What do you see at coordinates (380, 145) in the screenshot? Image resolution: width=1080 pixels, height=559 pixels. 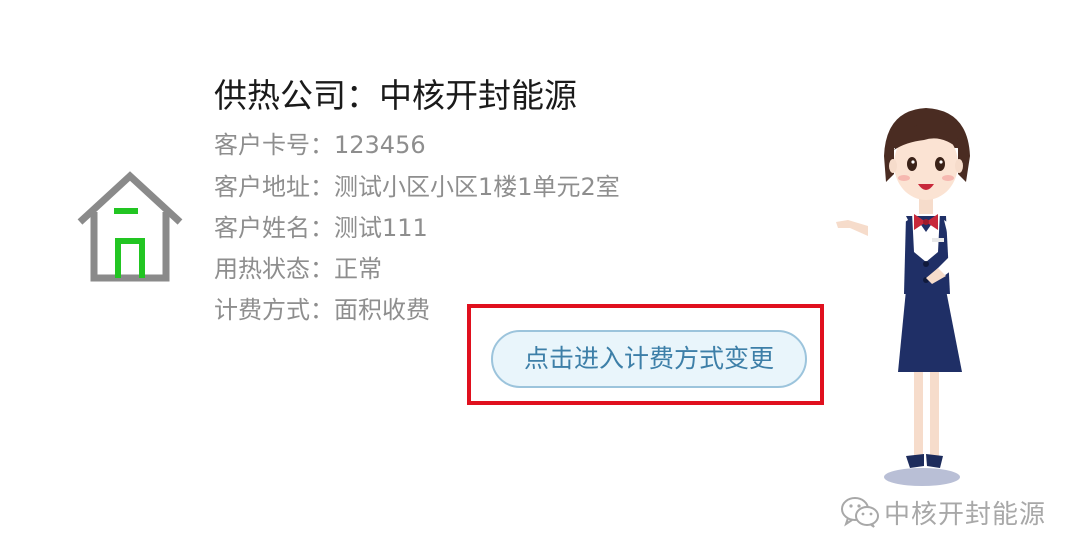 I see `card-number-value: 123456` at bounding box center [380, 145].